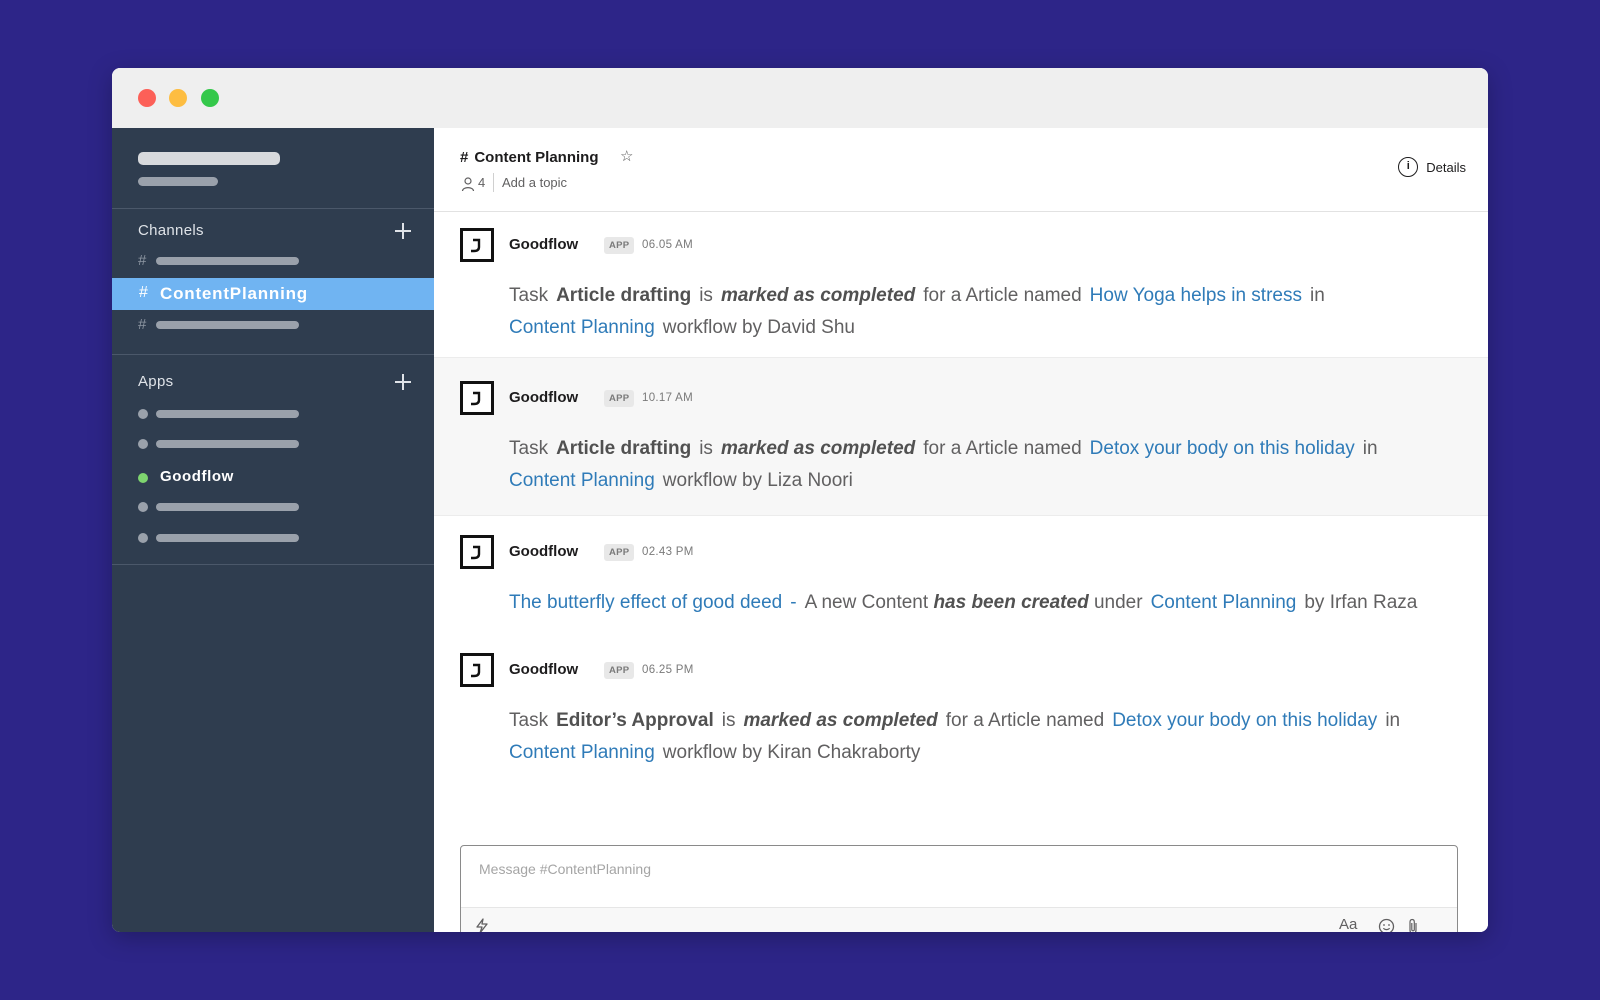 Image resolution: width=1600 pixels, height=1000 pixels. Describe the element at coordinates (155, 381) in the screenshot. I see `apps-heading: Apps` at that location.